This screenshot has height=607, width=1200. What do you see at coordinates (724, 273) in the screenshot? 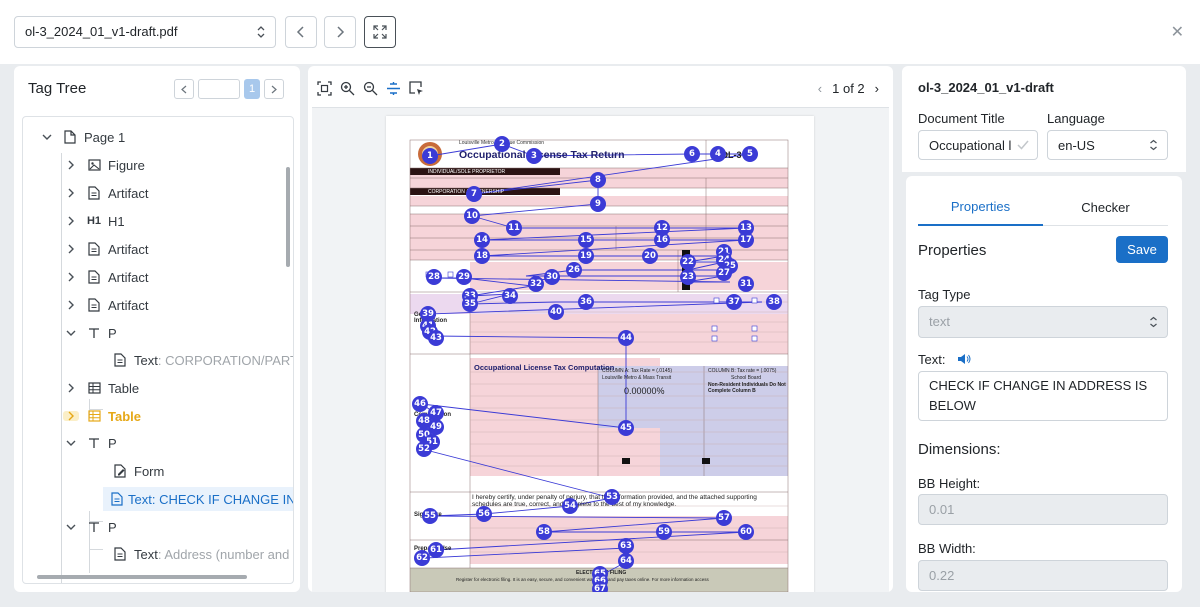
I see `order-marker: 27` at bounding box center [724, 273].